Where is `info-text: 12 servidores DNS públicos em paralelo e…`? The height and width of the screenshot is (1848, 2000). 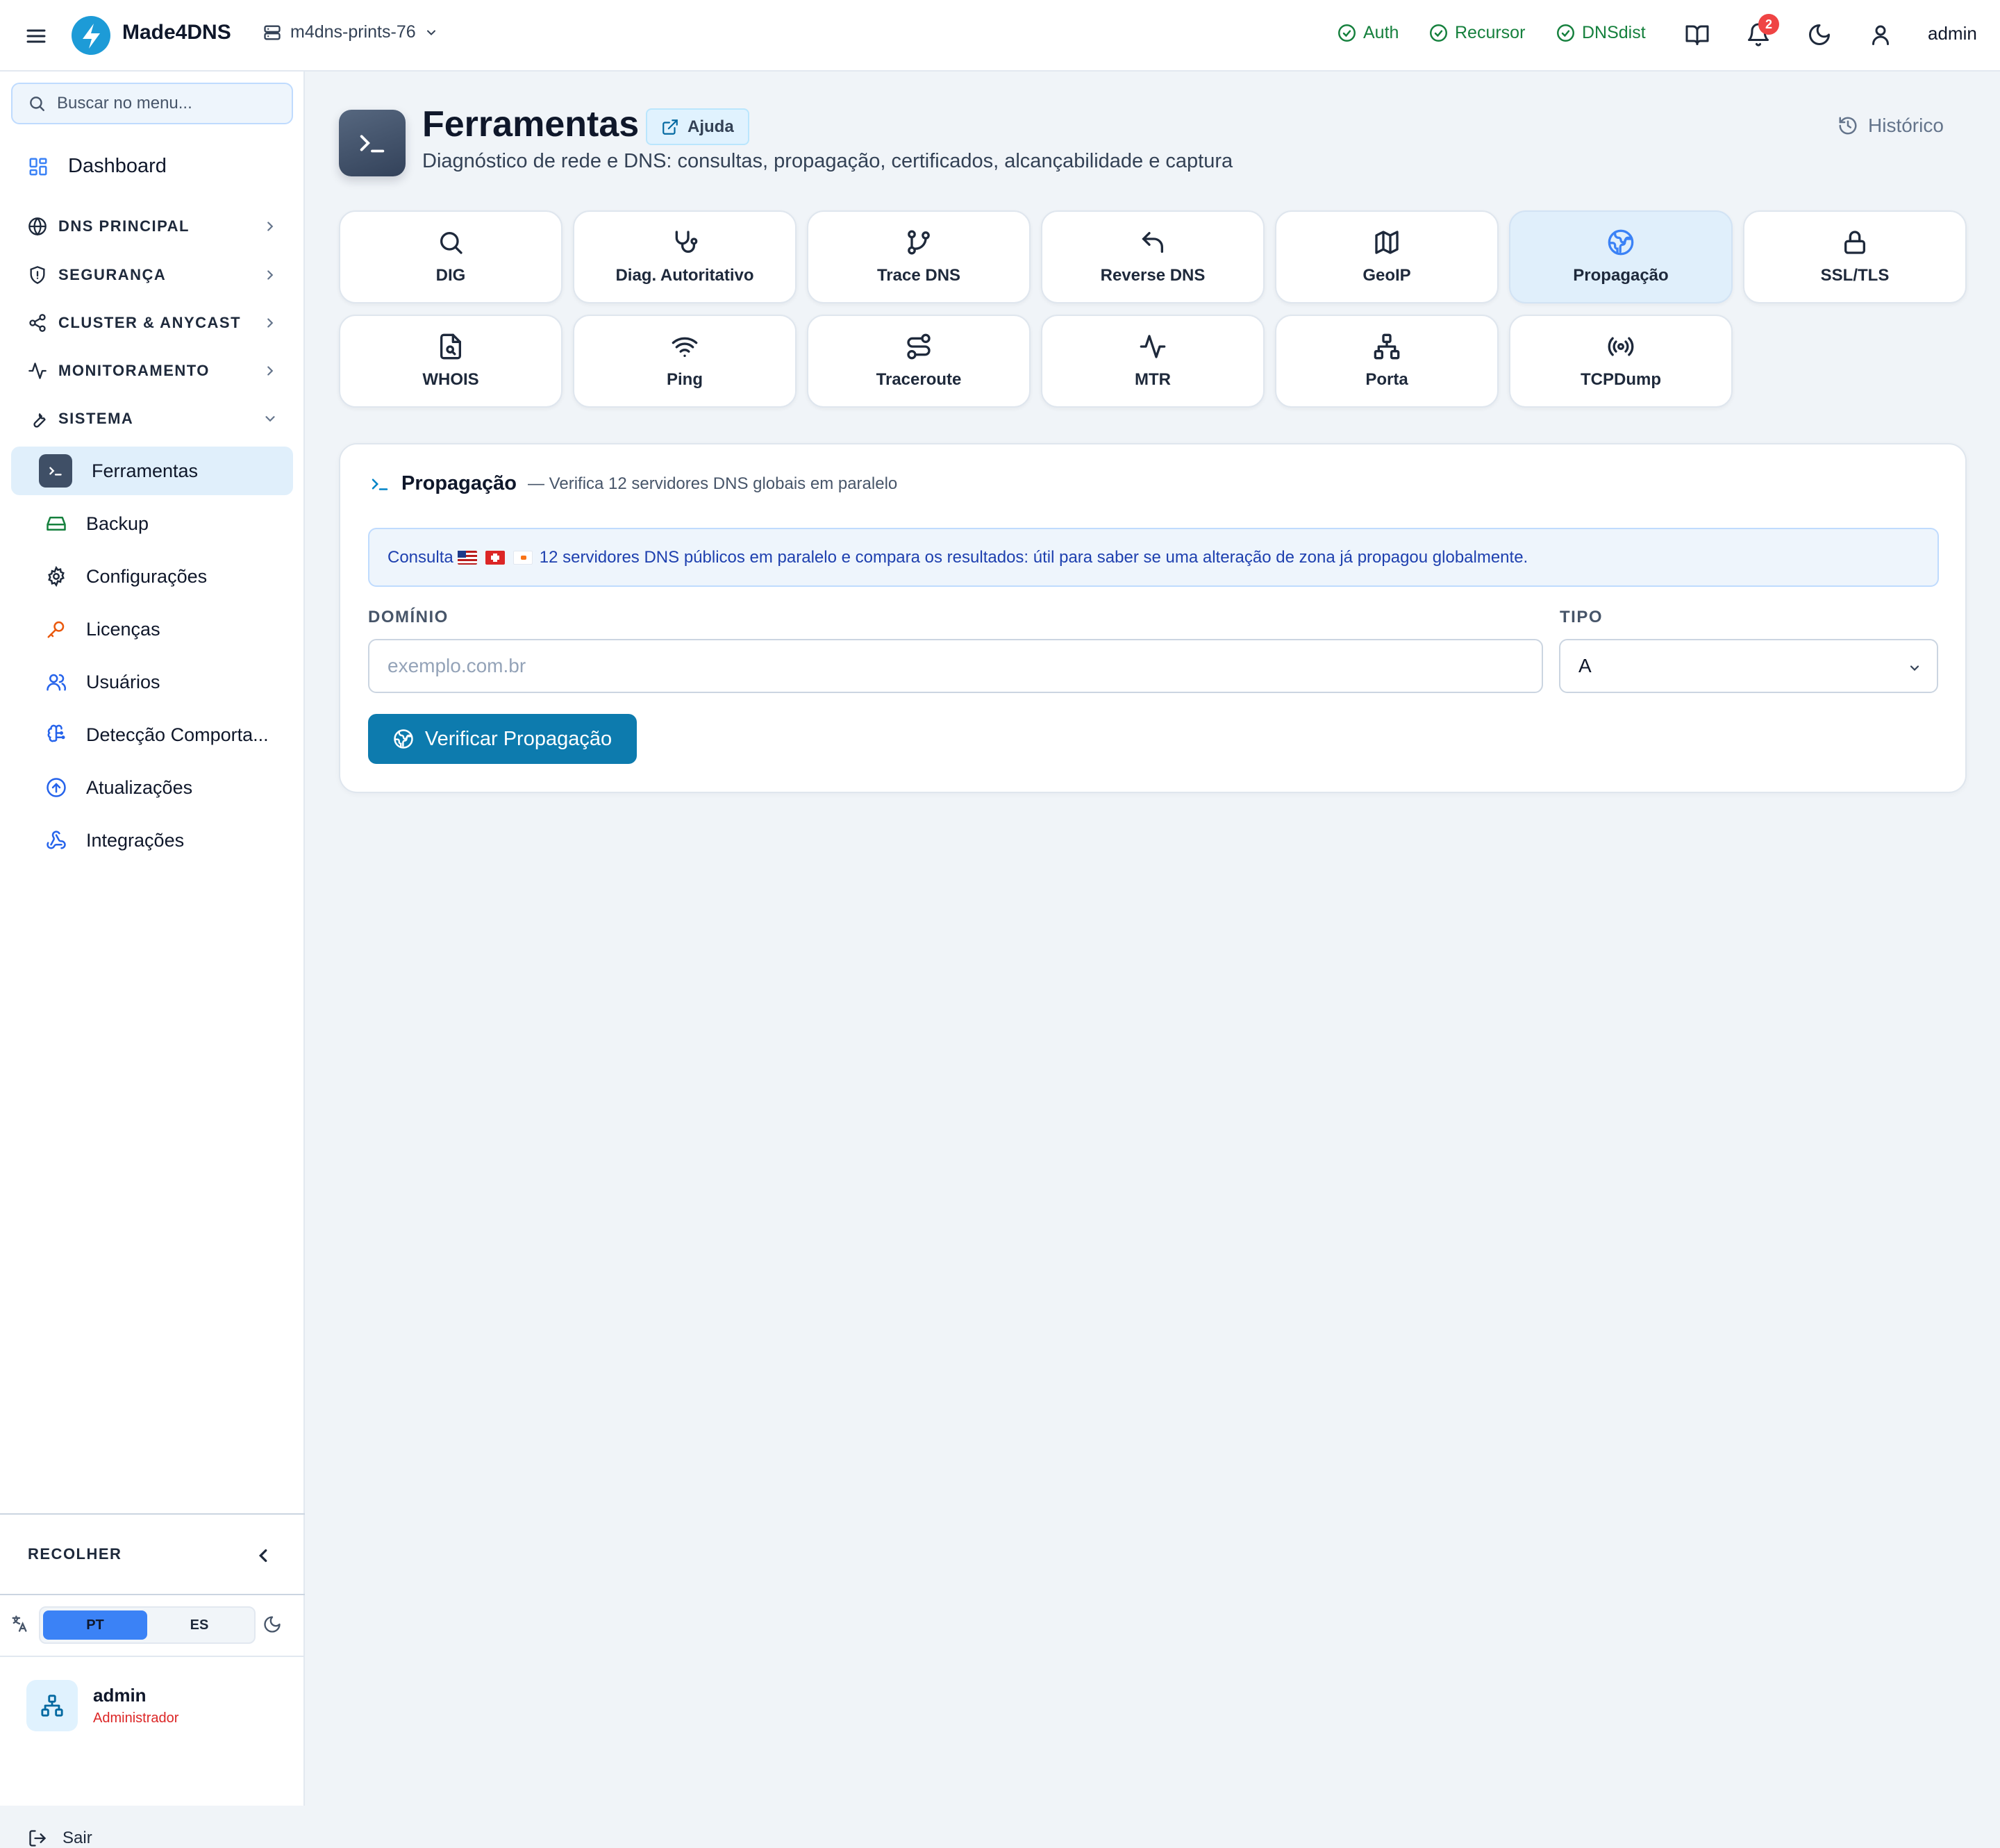 info-text: 12 servidores DNS públicos em paralelo e… is located at coordinates (1033, 557).